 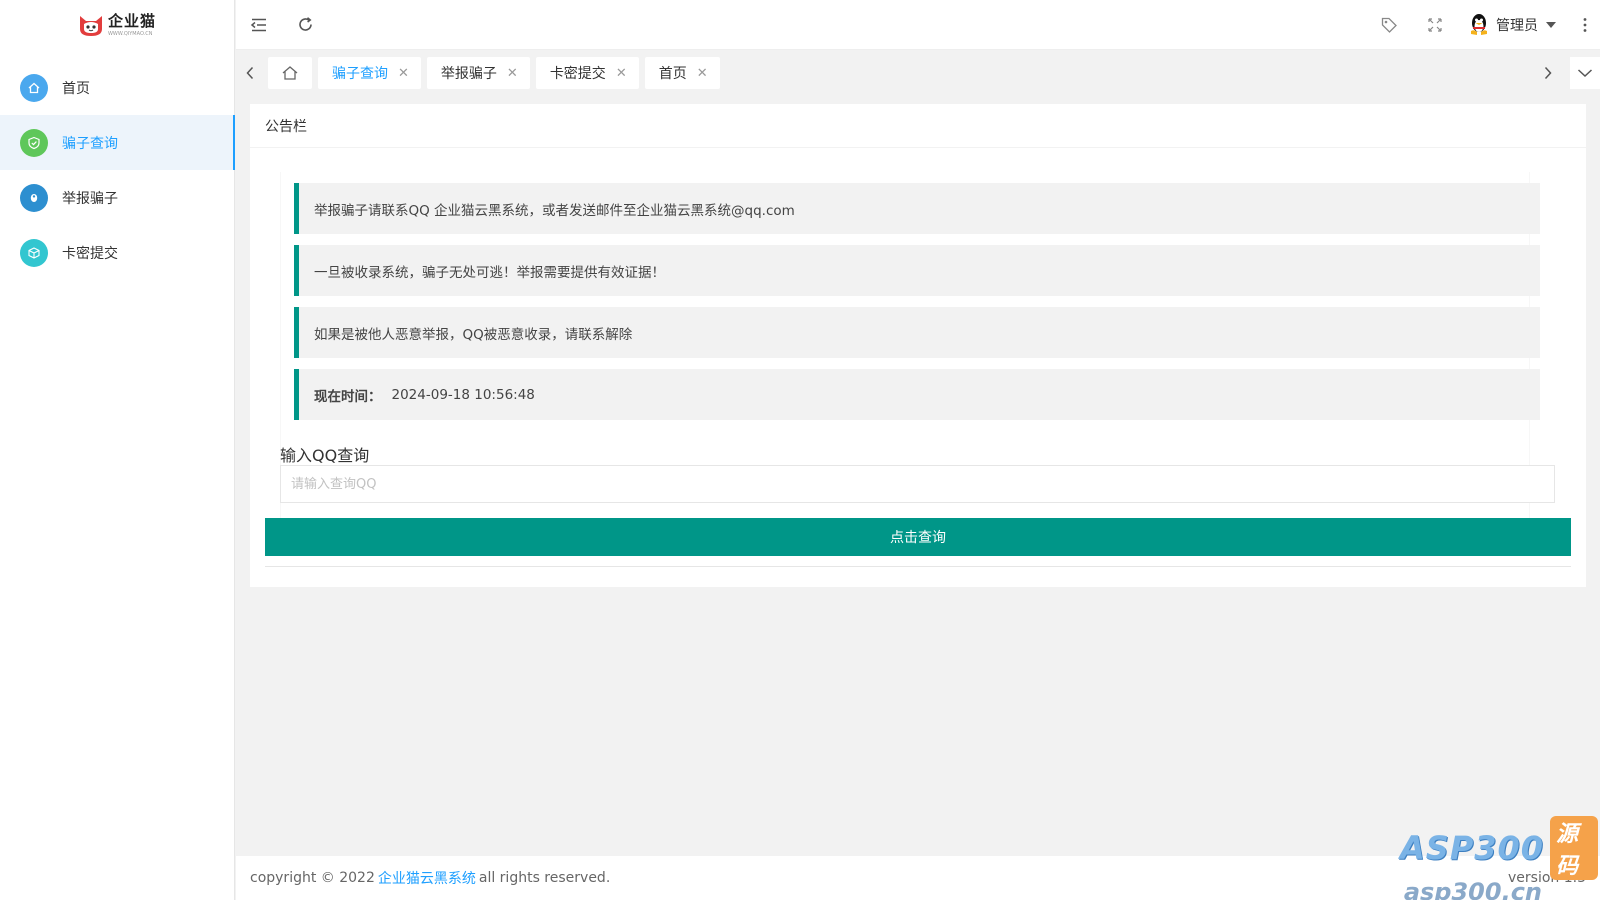 I want to click on qq-search-input, so click(x=917, y=484).